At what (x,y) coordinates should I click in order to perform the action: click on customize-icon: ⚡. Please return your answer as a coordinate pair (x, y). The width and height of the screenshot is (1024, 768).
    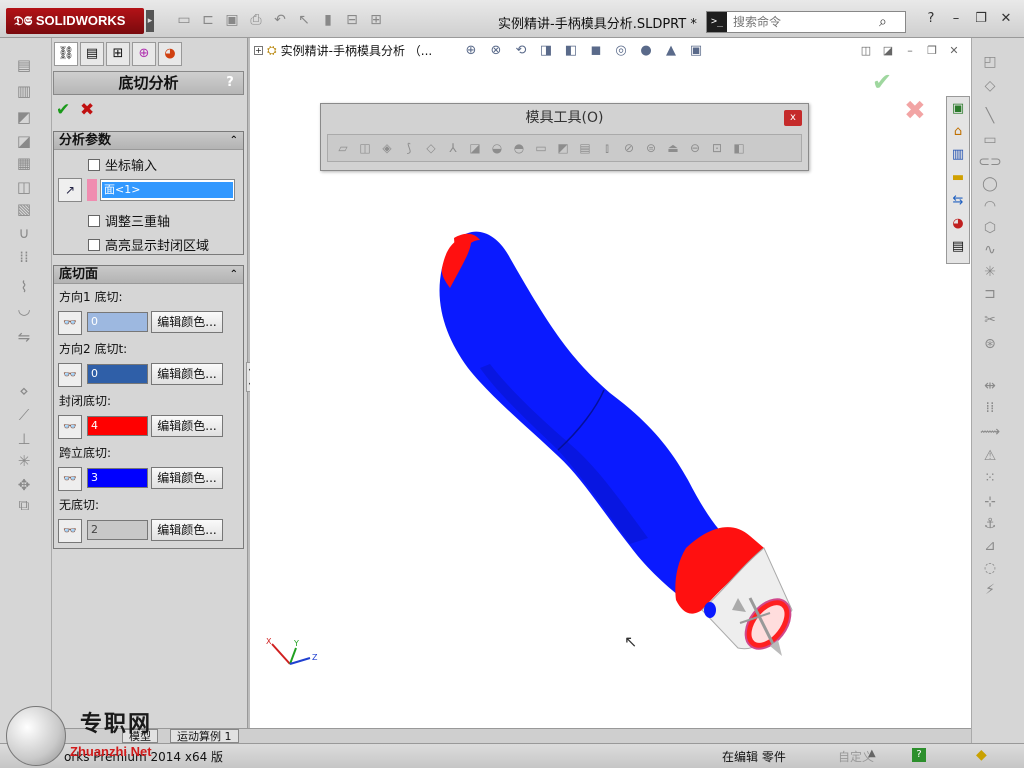
    Looking at the image, I should click on (990, 591).